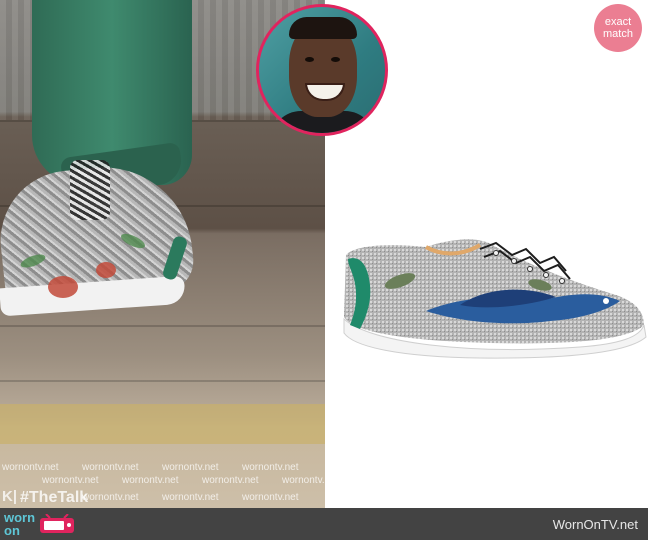  Describe the element at coordinates (323, 28) in the screenshot. I see `portrait-hair` at that location.